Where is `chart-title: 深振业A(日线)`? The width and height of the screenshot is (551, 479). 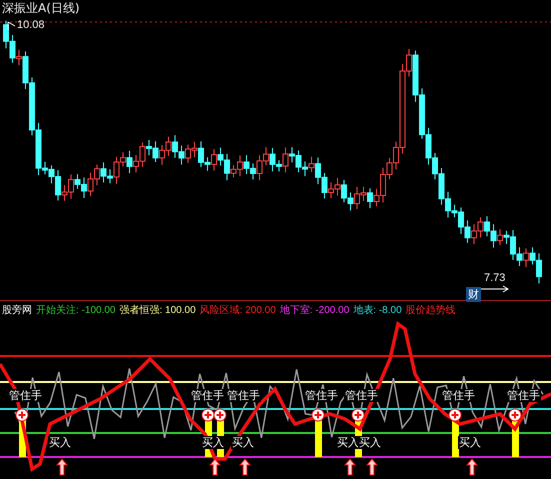 chart-title: 深振业A(日线) is located at coordinates (41, 8).